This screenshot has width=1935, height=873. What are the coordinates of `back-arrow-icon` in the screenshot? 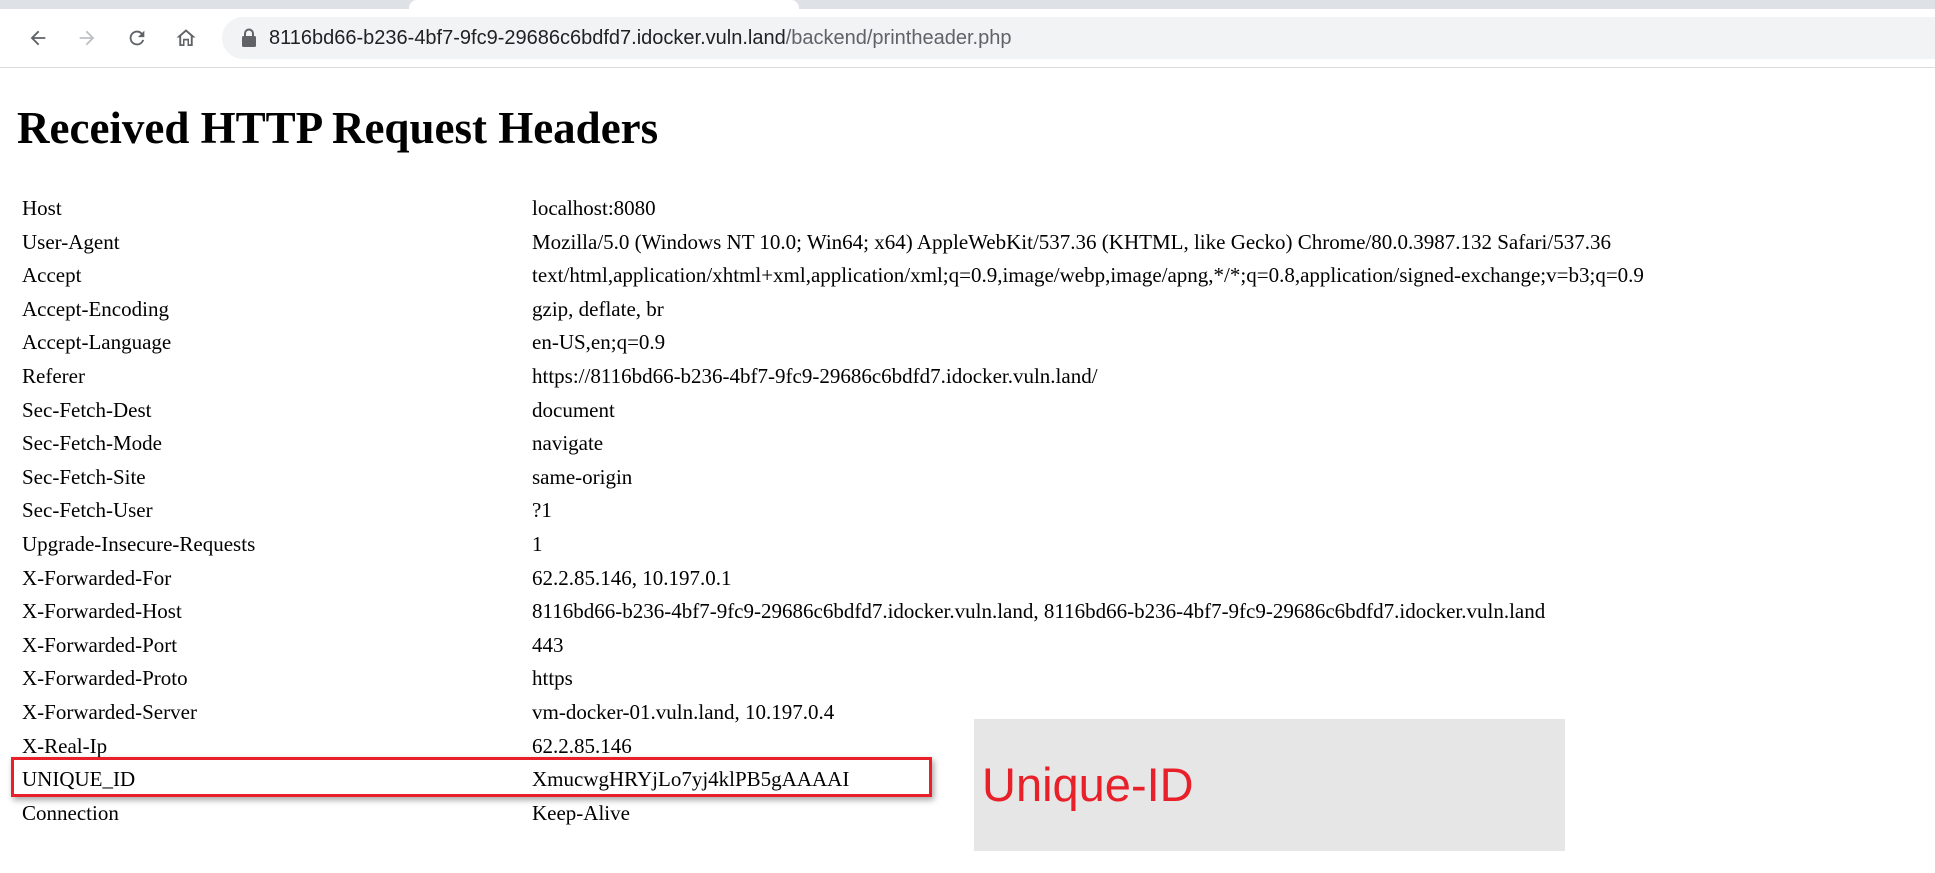 It's located at (38, 38).